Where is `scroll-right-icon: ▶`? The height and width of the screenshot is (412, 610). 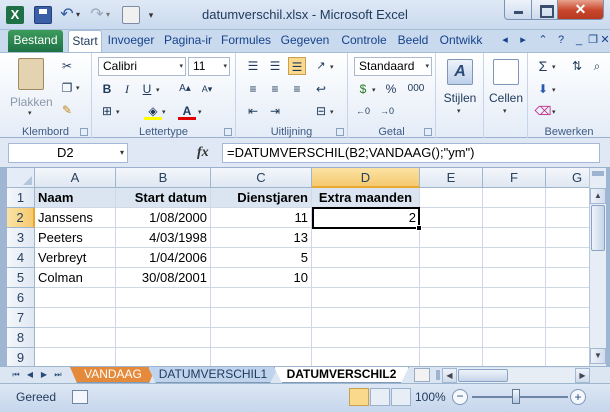
scroll-right-icon: ▶ is located at coordinates (582, 375).